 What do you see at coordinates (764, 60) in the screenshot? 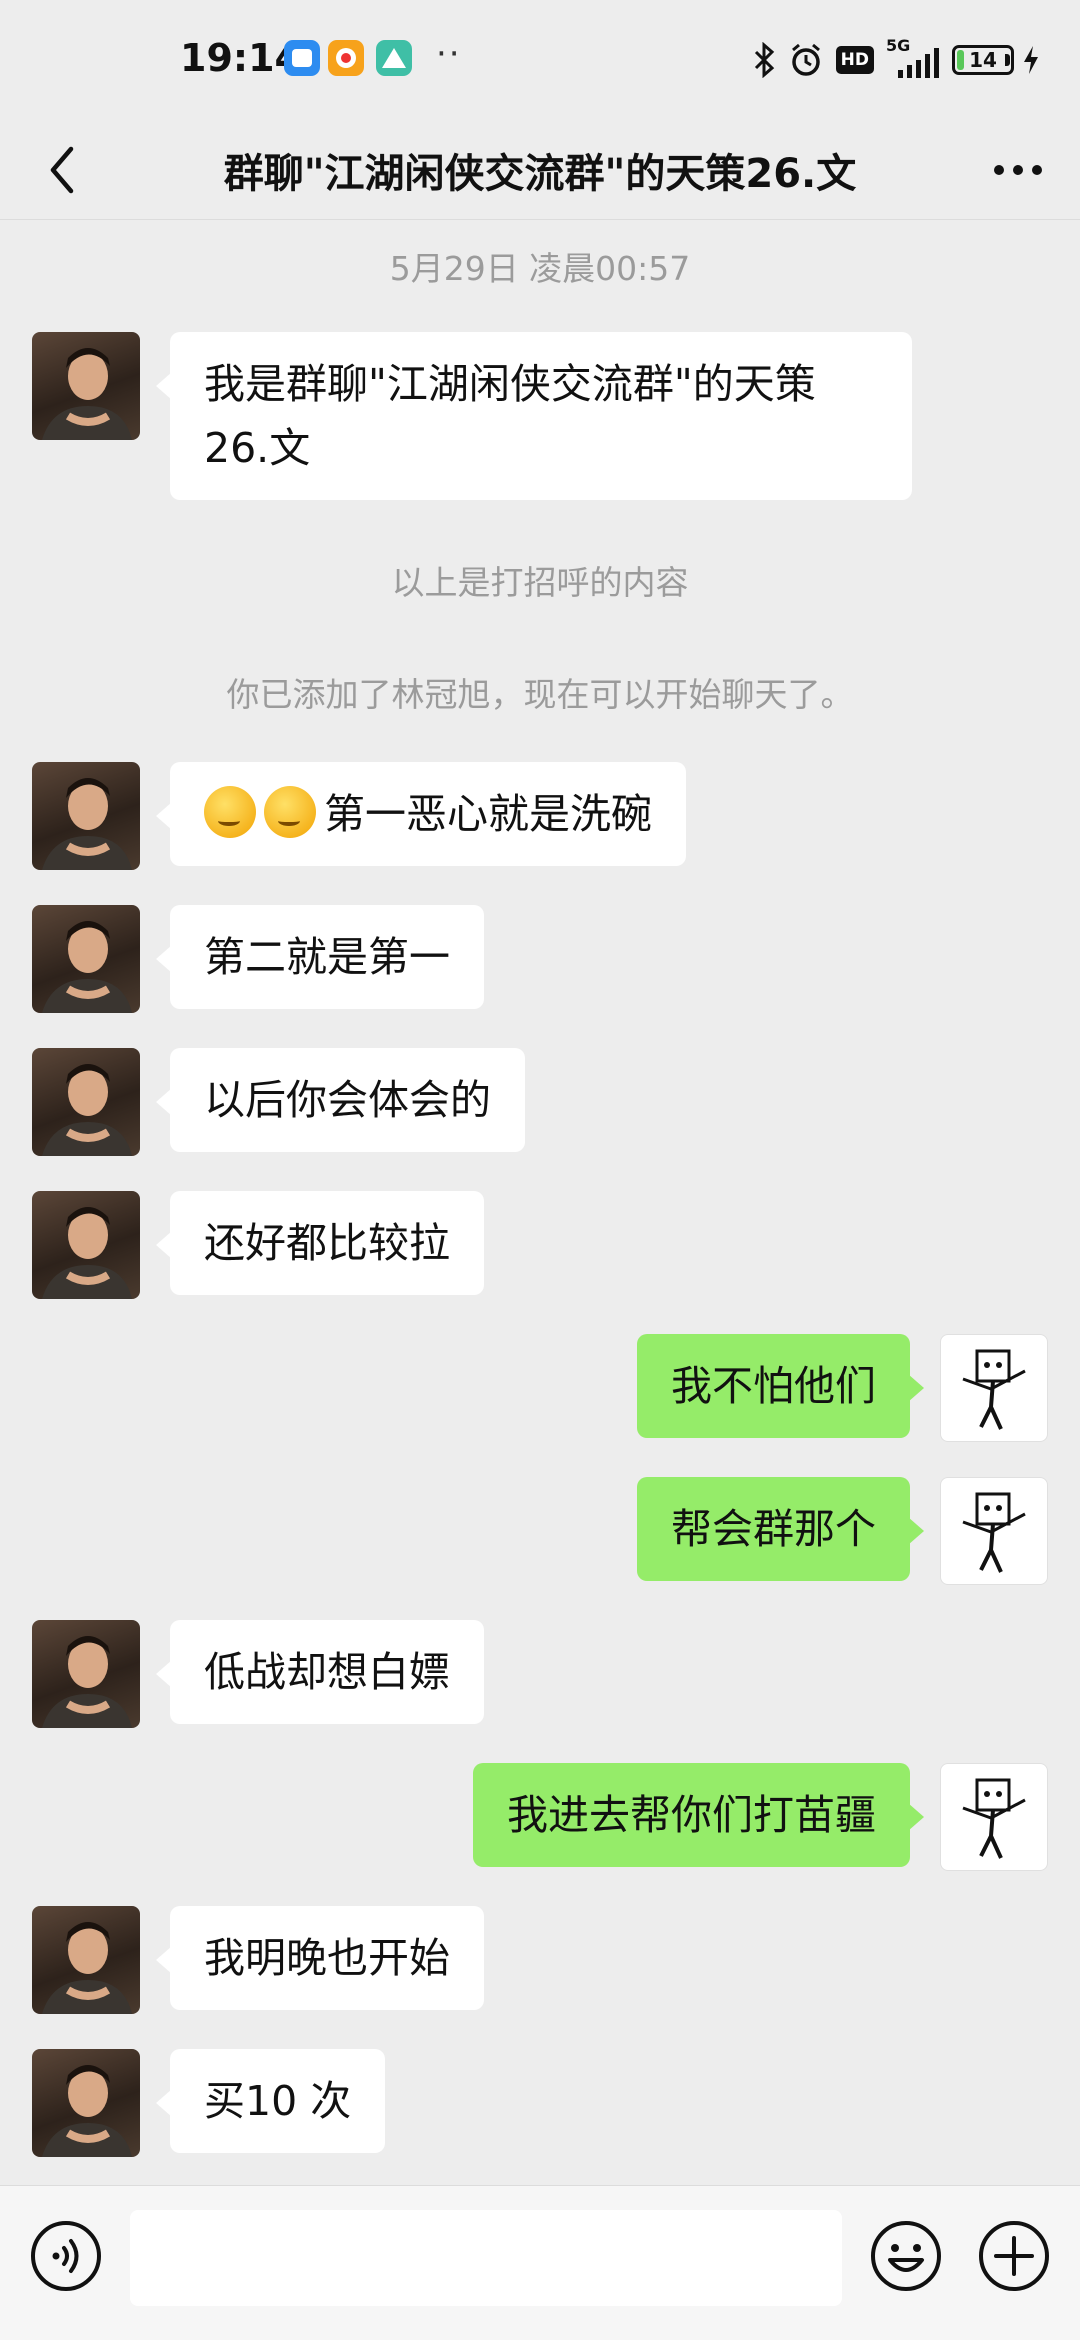
I see `bluetooth-icon` at bounding box center [764, 60].